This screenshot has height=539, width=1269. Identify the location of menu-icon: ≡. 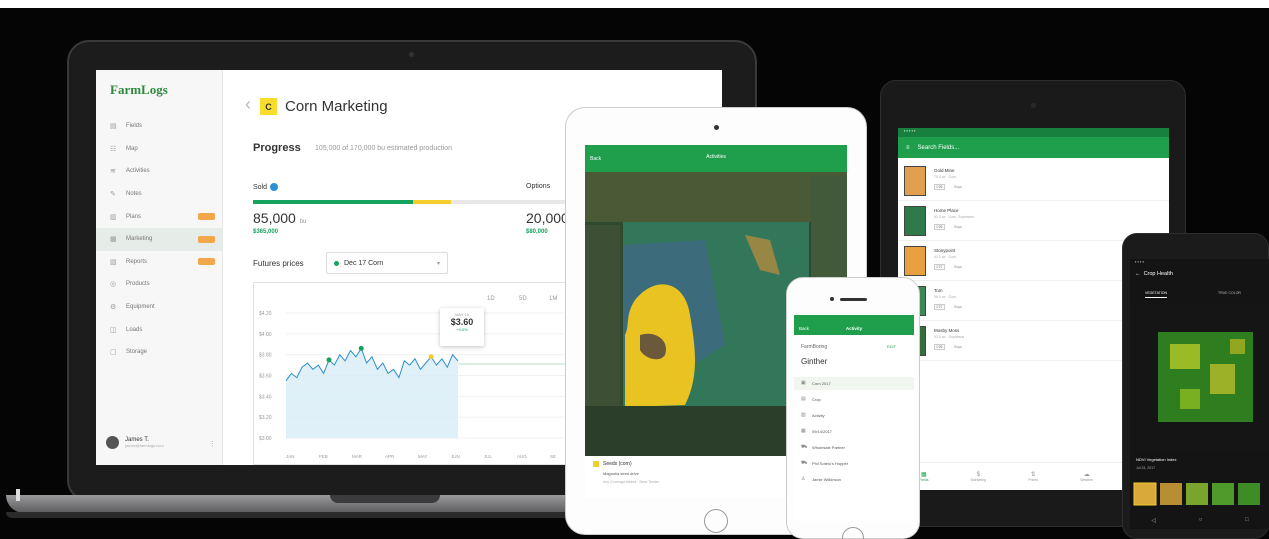
(908, 148).